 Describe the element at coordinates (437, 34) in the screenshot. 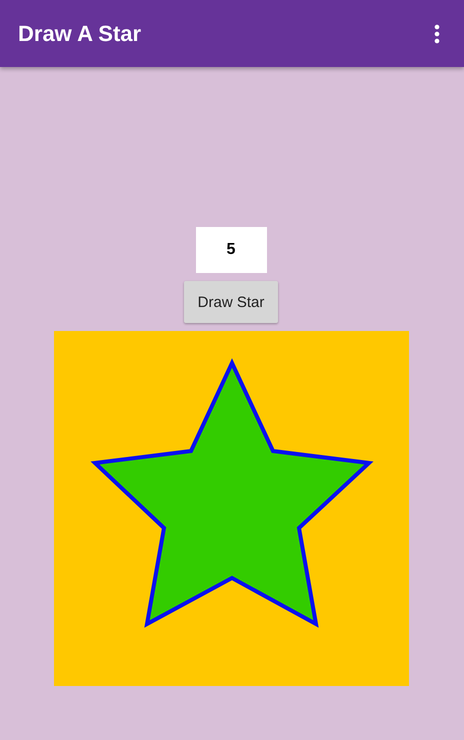

I see `more-options-icon` at that location.